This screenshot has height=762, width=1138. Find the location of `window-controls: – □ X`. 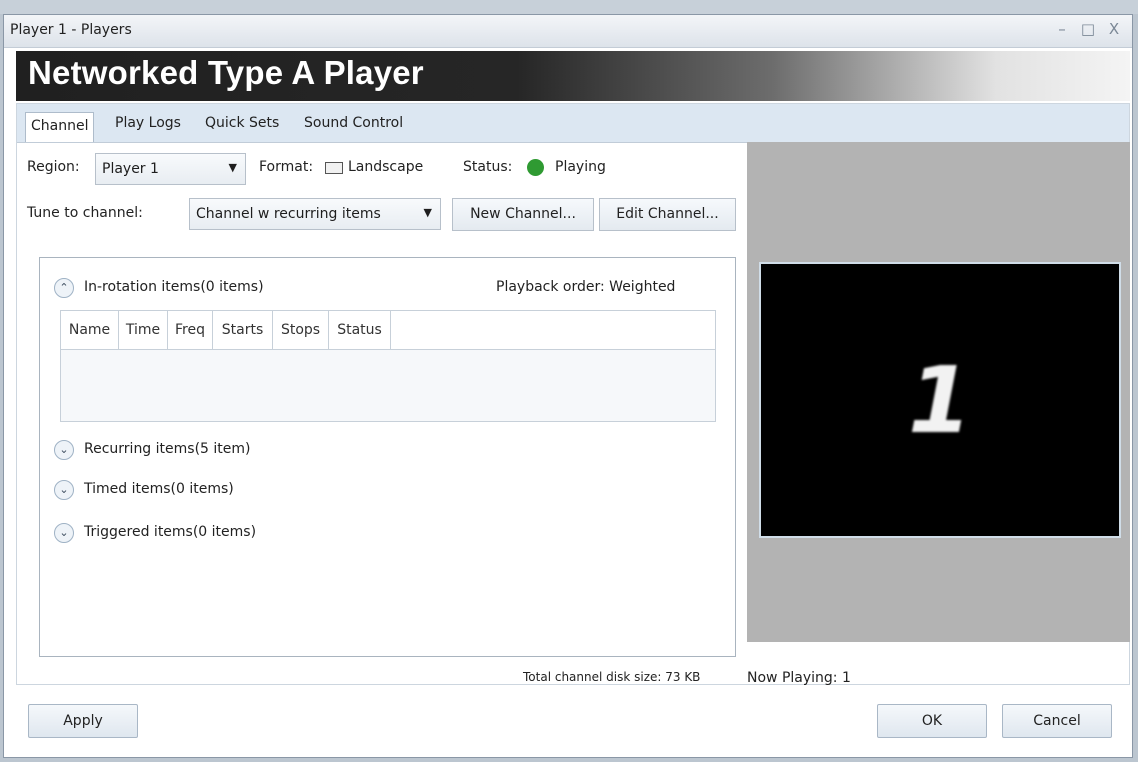

window-controls: – □ X is located at coordinates (1088, 29).